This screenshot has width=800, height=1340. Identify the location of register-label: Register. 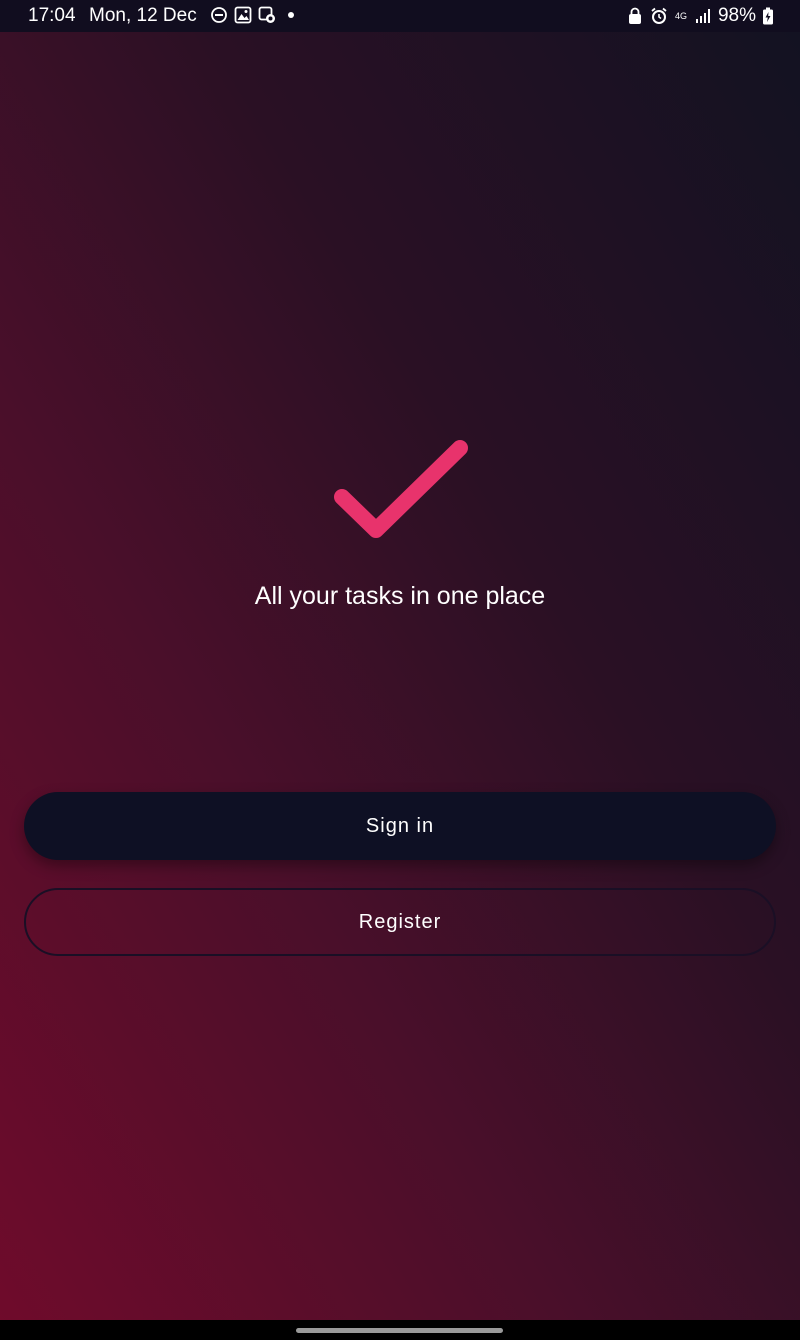
(400, 921).